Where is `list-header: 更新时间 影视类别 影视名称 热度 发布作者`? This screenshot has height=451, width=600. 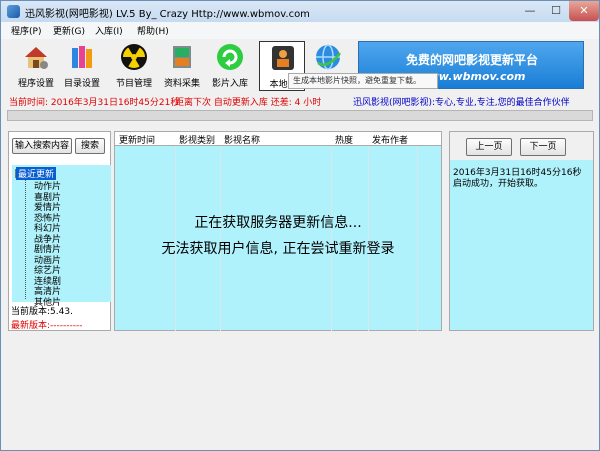
list-header: 更新时间 影视类别 影视名称 热度 发布作者 is located at coordinates (278, 139).